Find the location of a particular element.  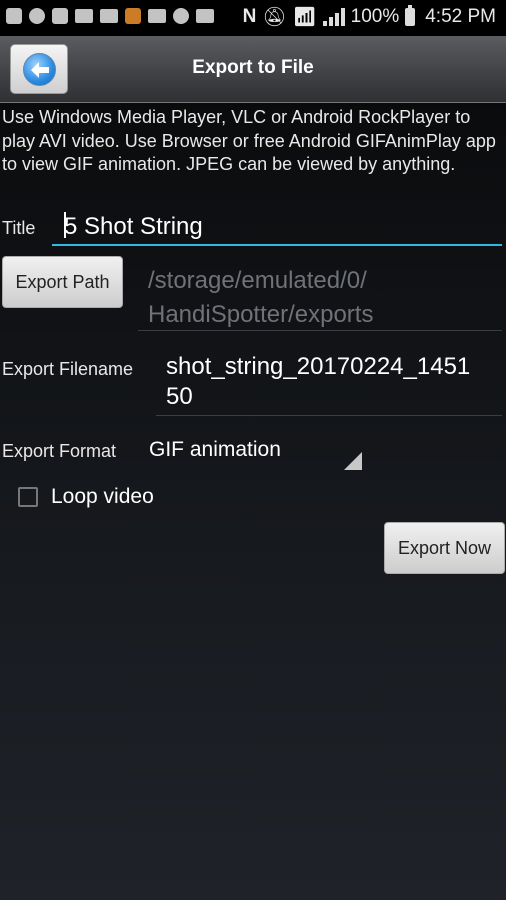

export-now-button: Export Now is located at coordinates (444, 548).